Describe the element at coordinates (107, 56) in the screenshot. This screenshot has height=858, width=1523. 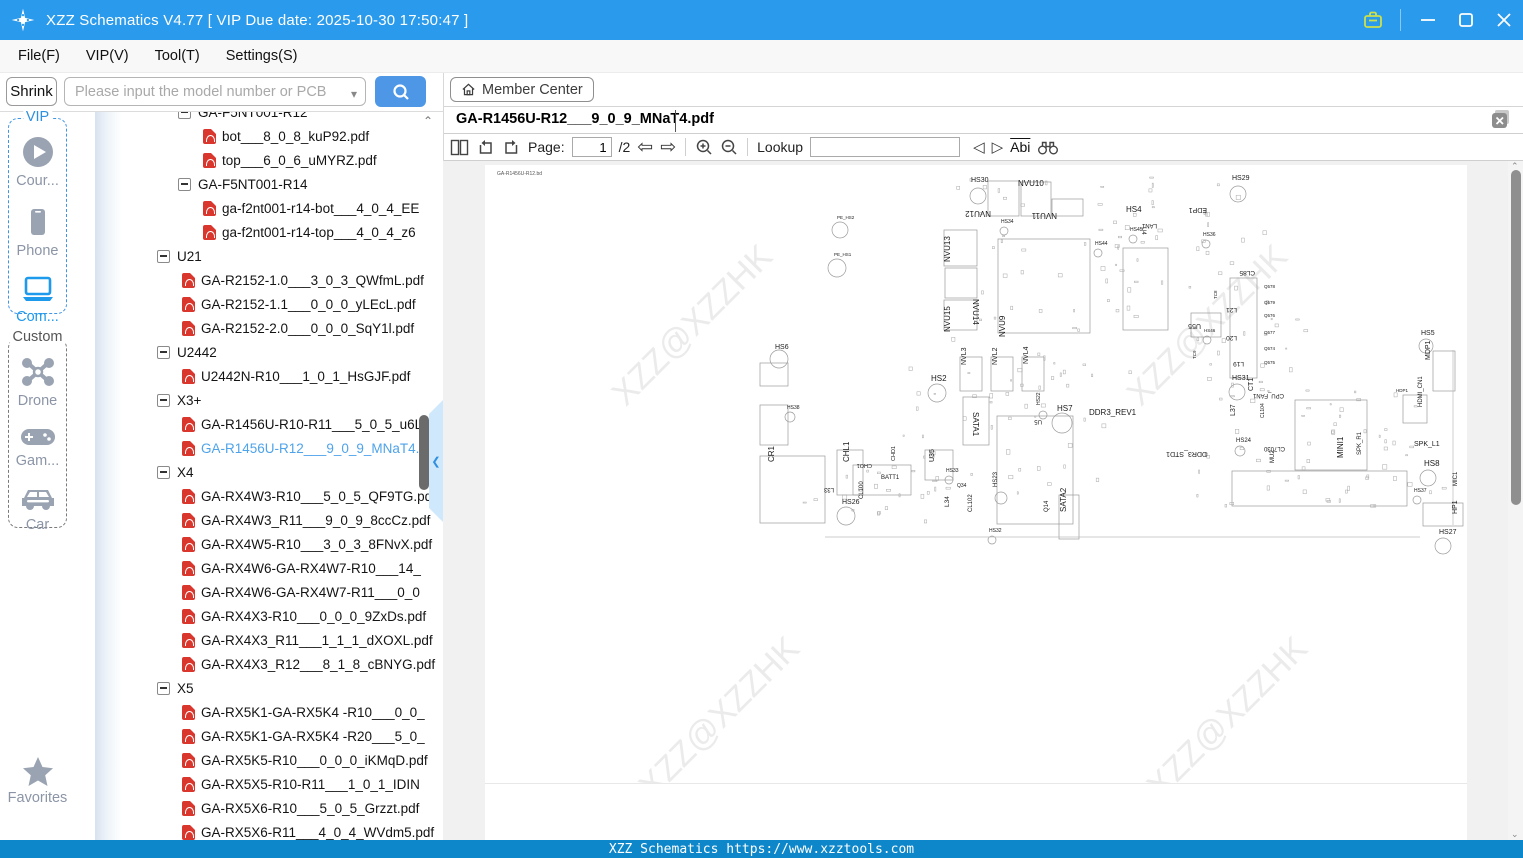
I see `menu-item-vipv: VIP(V)` at that location.